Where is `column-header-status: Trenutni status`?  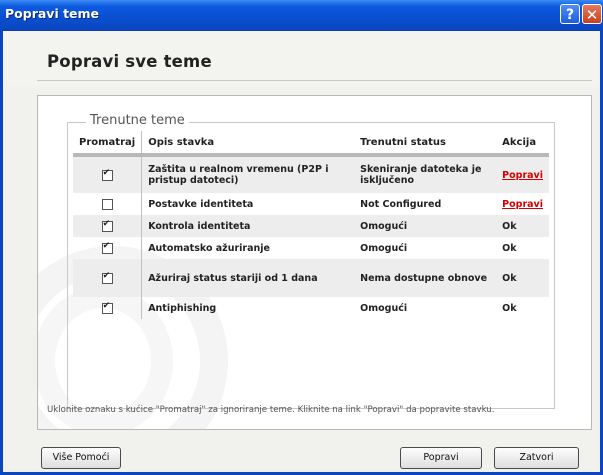 column-header-status: Trenutni status is located at coordinates (425, 144).